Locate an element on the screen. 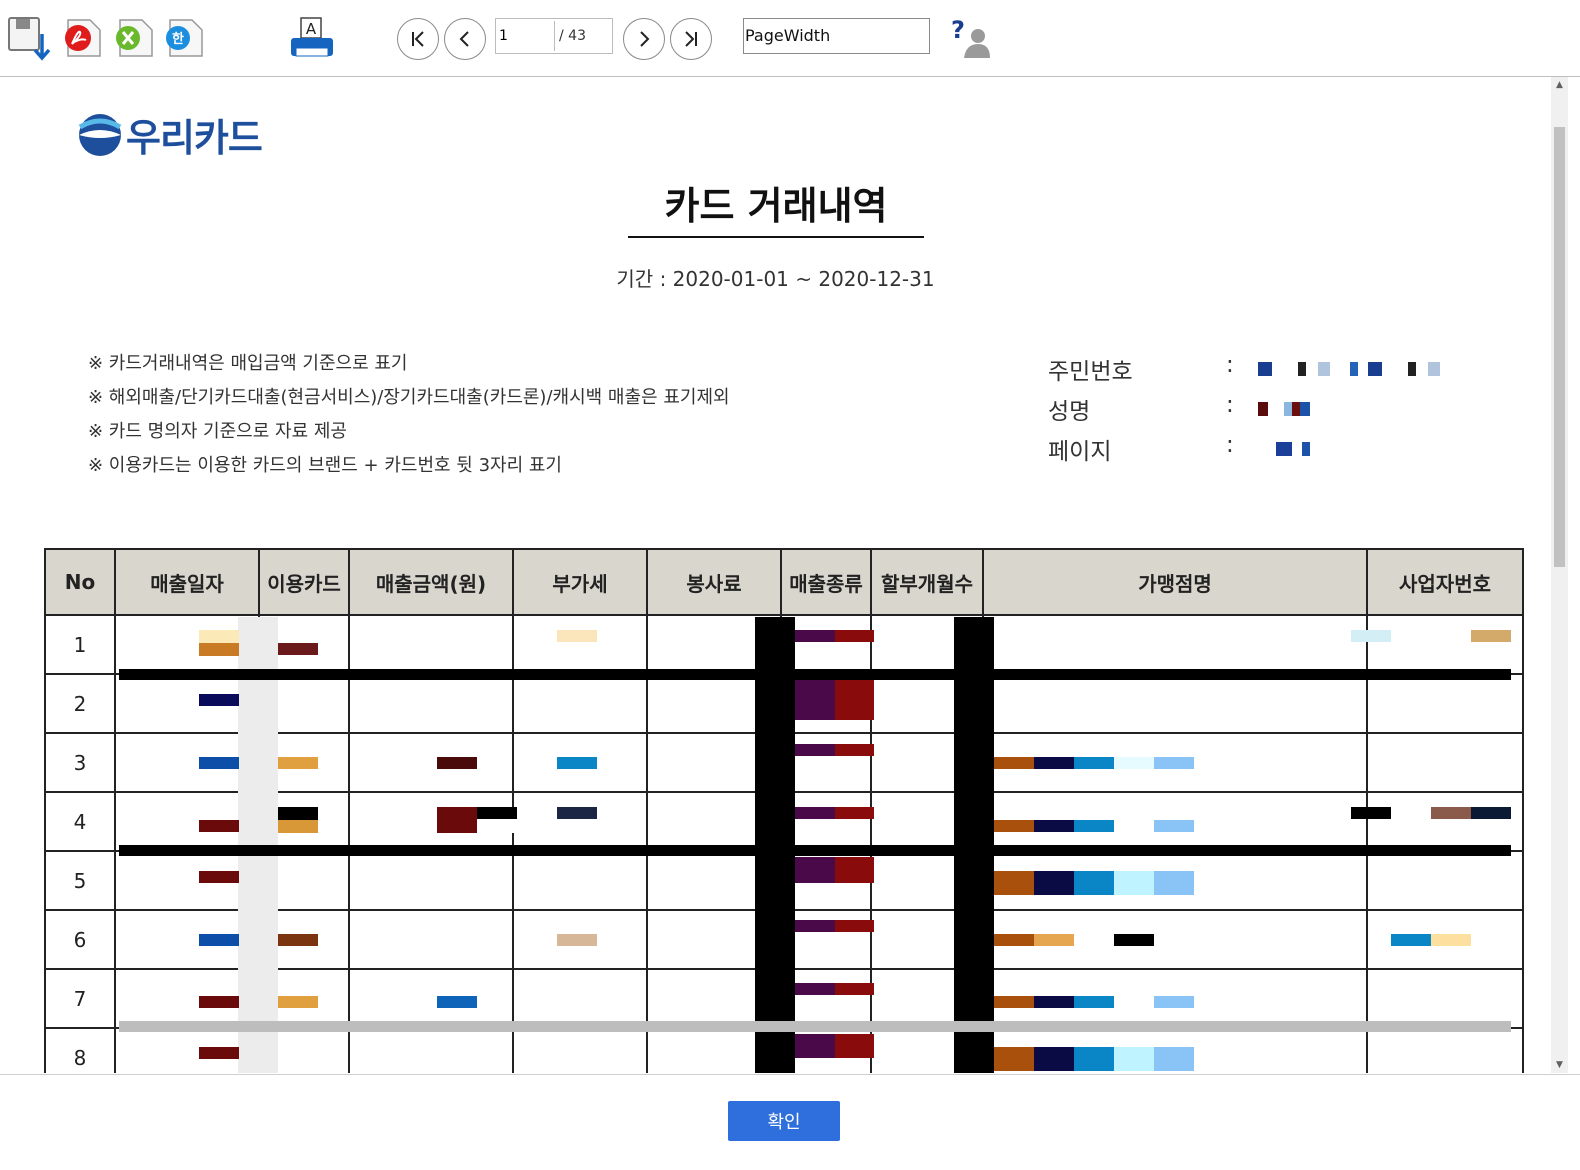 The image size is (1580, 1170). table-row: 3 is located at coordinates (784, 763).